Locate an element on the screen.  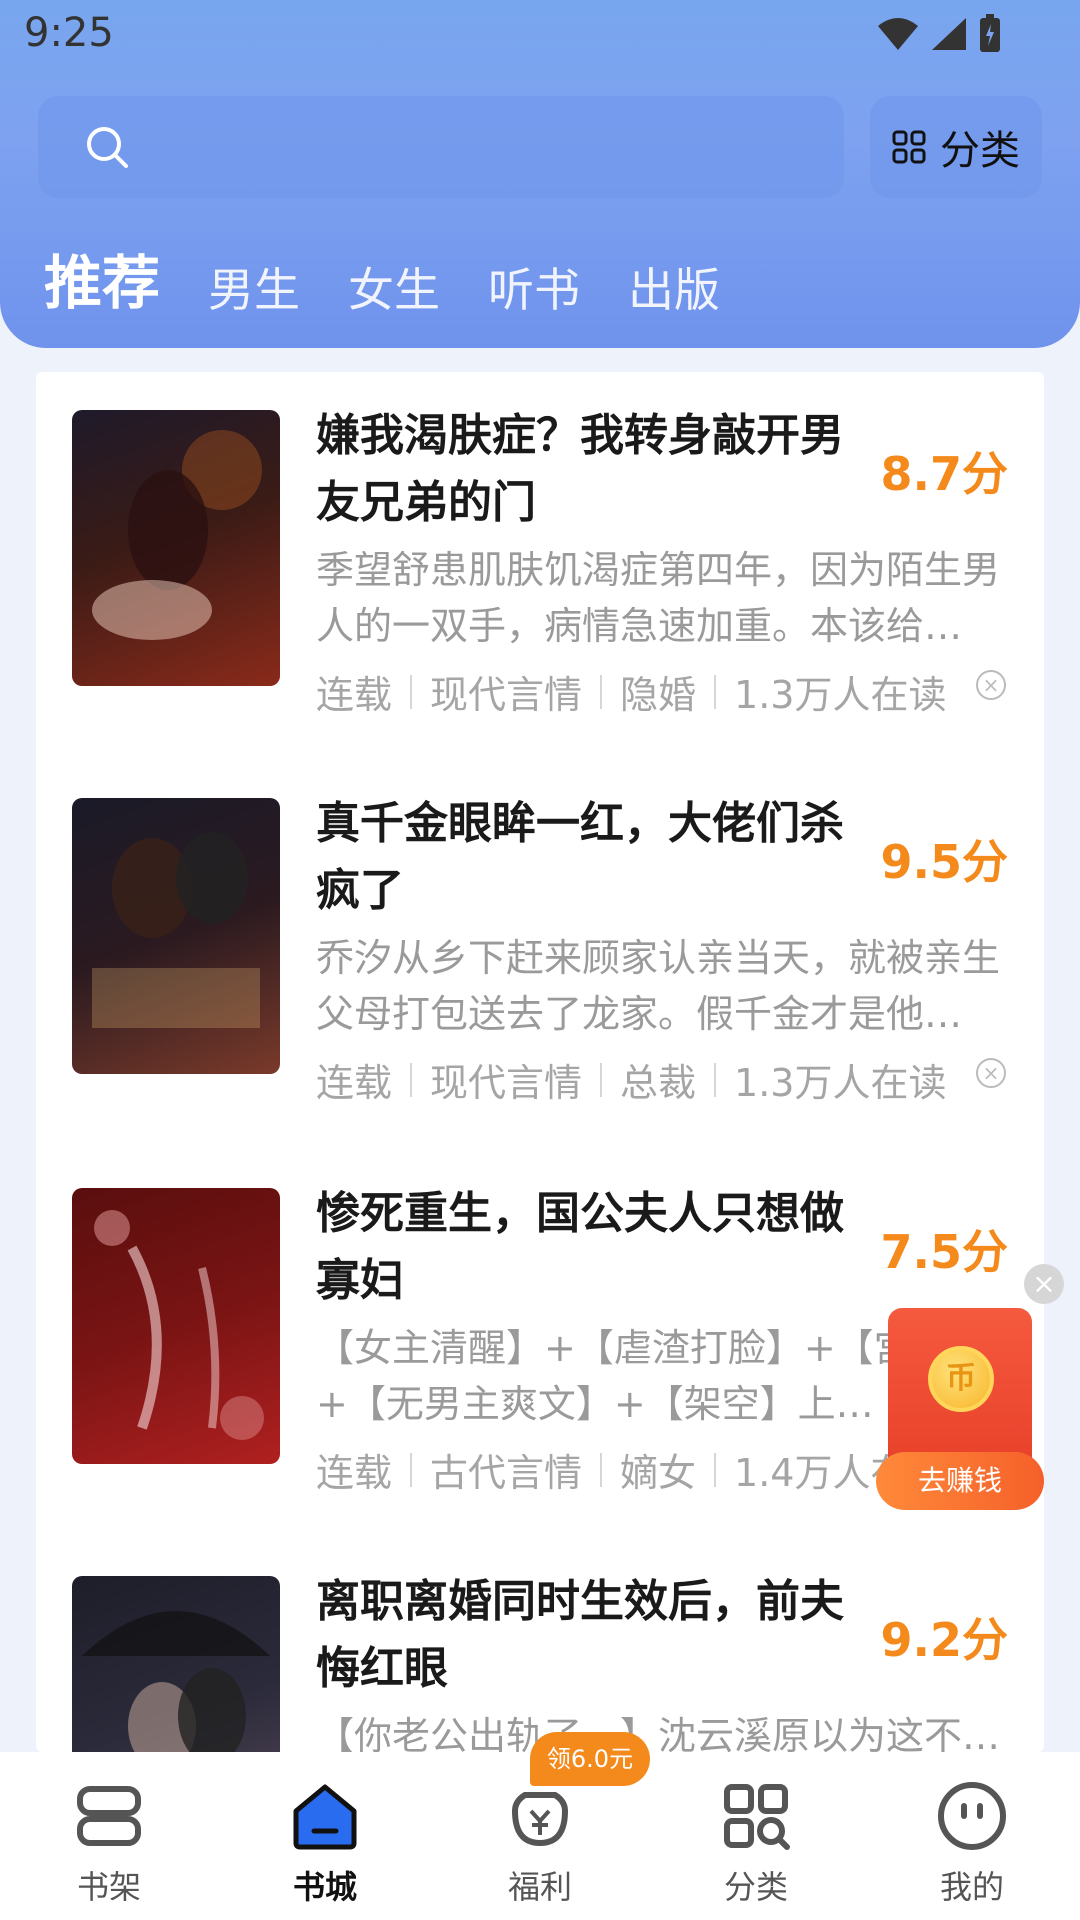
book-score: 9.2分 is located at coordinates (944, 1640).